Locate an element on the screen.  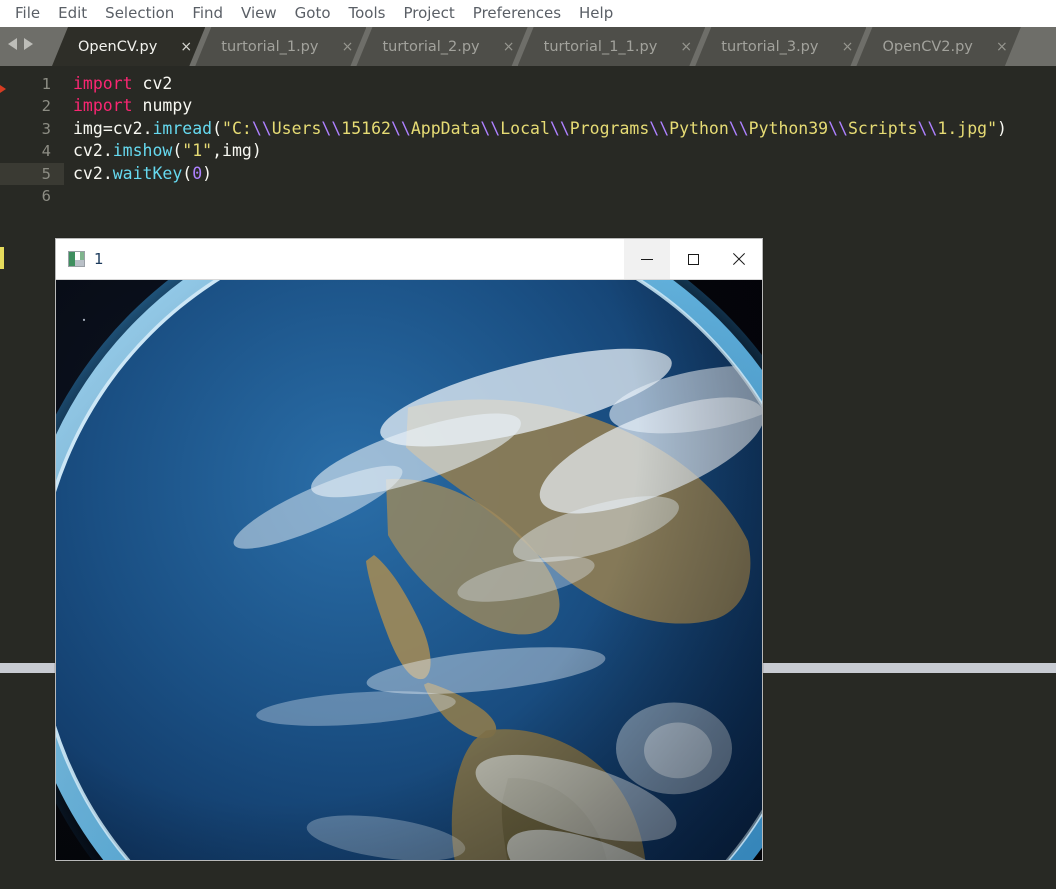
maximize-button is located at coordinates (693, 259).